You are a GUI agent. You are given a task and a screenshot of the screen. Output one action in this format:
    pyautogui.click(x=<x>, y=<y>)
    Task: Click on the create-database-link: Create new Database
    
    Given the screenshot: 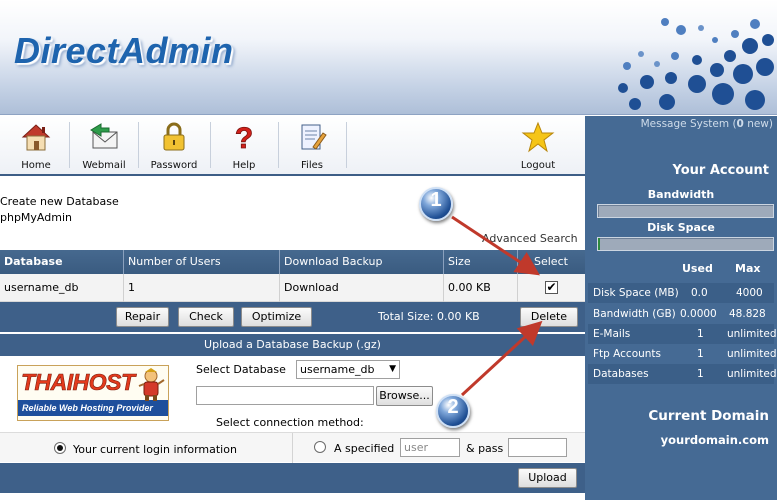 What is the action you would take?
    pyautogui.click(x=59, y=201)
    